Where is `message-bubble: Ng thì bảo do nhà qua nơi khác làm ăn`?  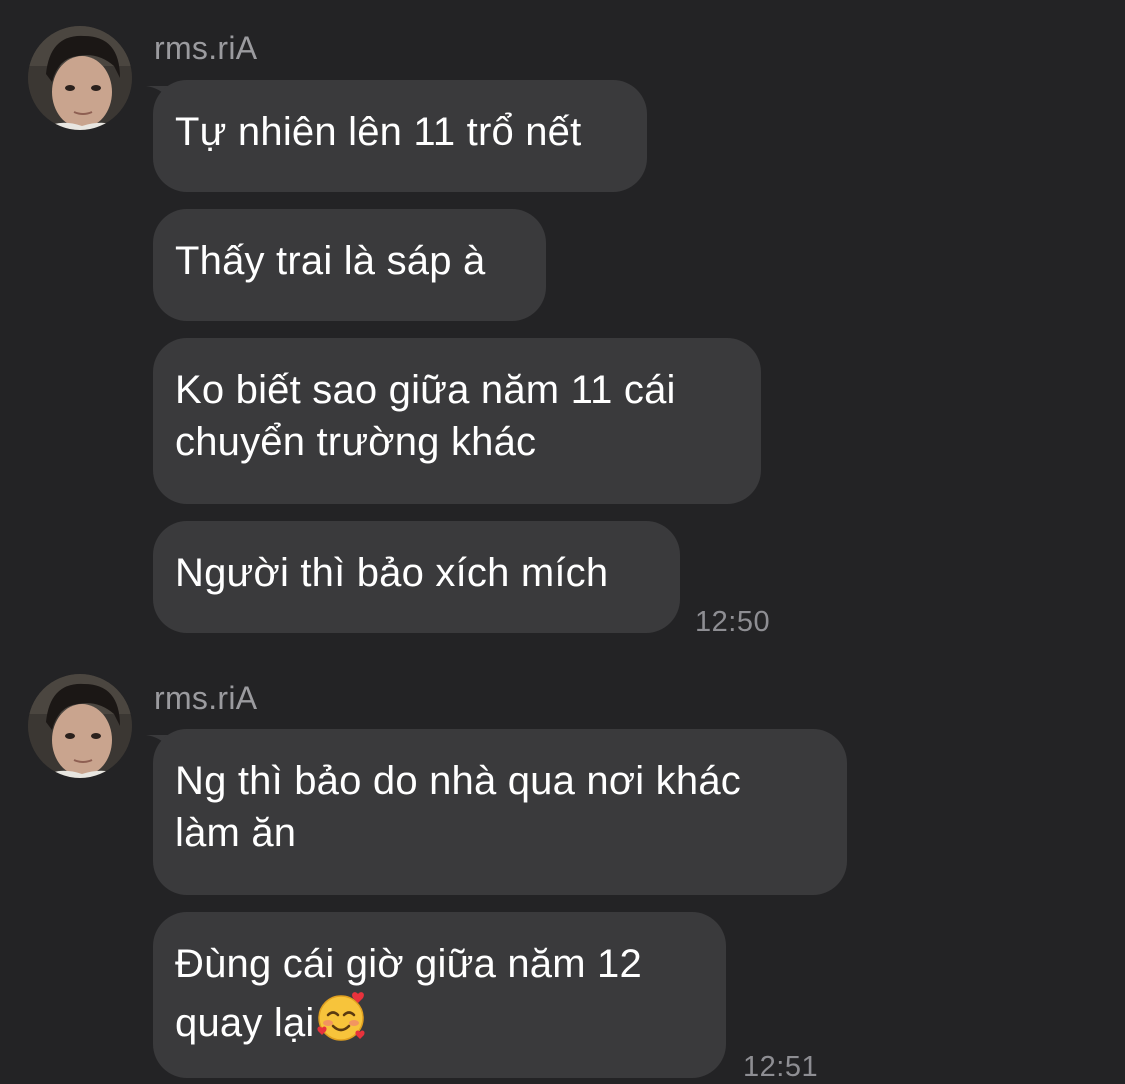
message-bubble: Ng thì bảo do nhà qua nơi khác làm ăn is located at coordinates (500, 812).